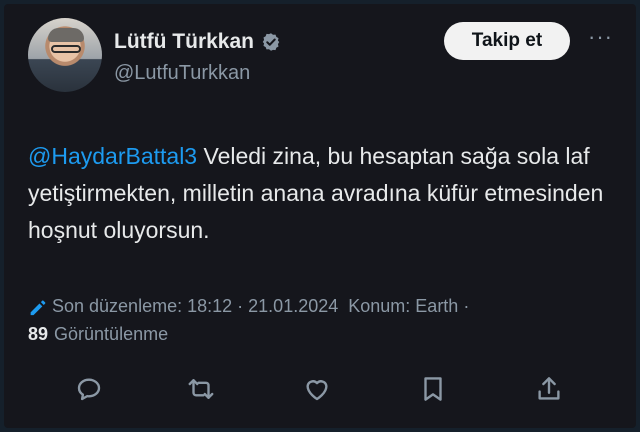  Describe the element at coordinates (271, 42) in the screenshot. I see `verified-icon` at that location.